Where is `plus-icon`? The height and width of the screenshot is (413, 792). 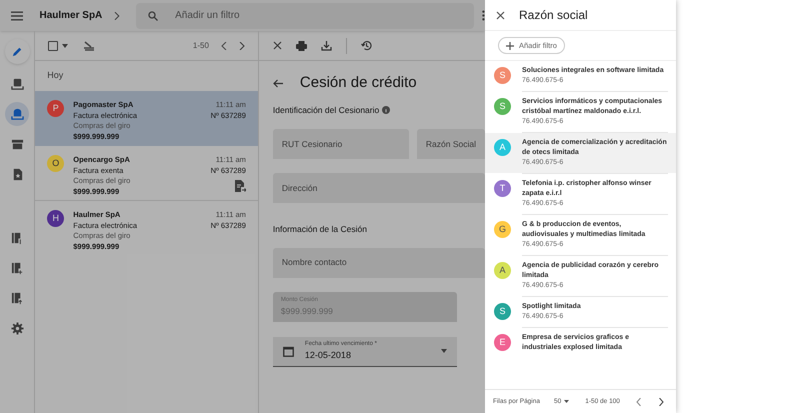
plus-icon is located at coordinates (510, 46).